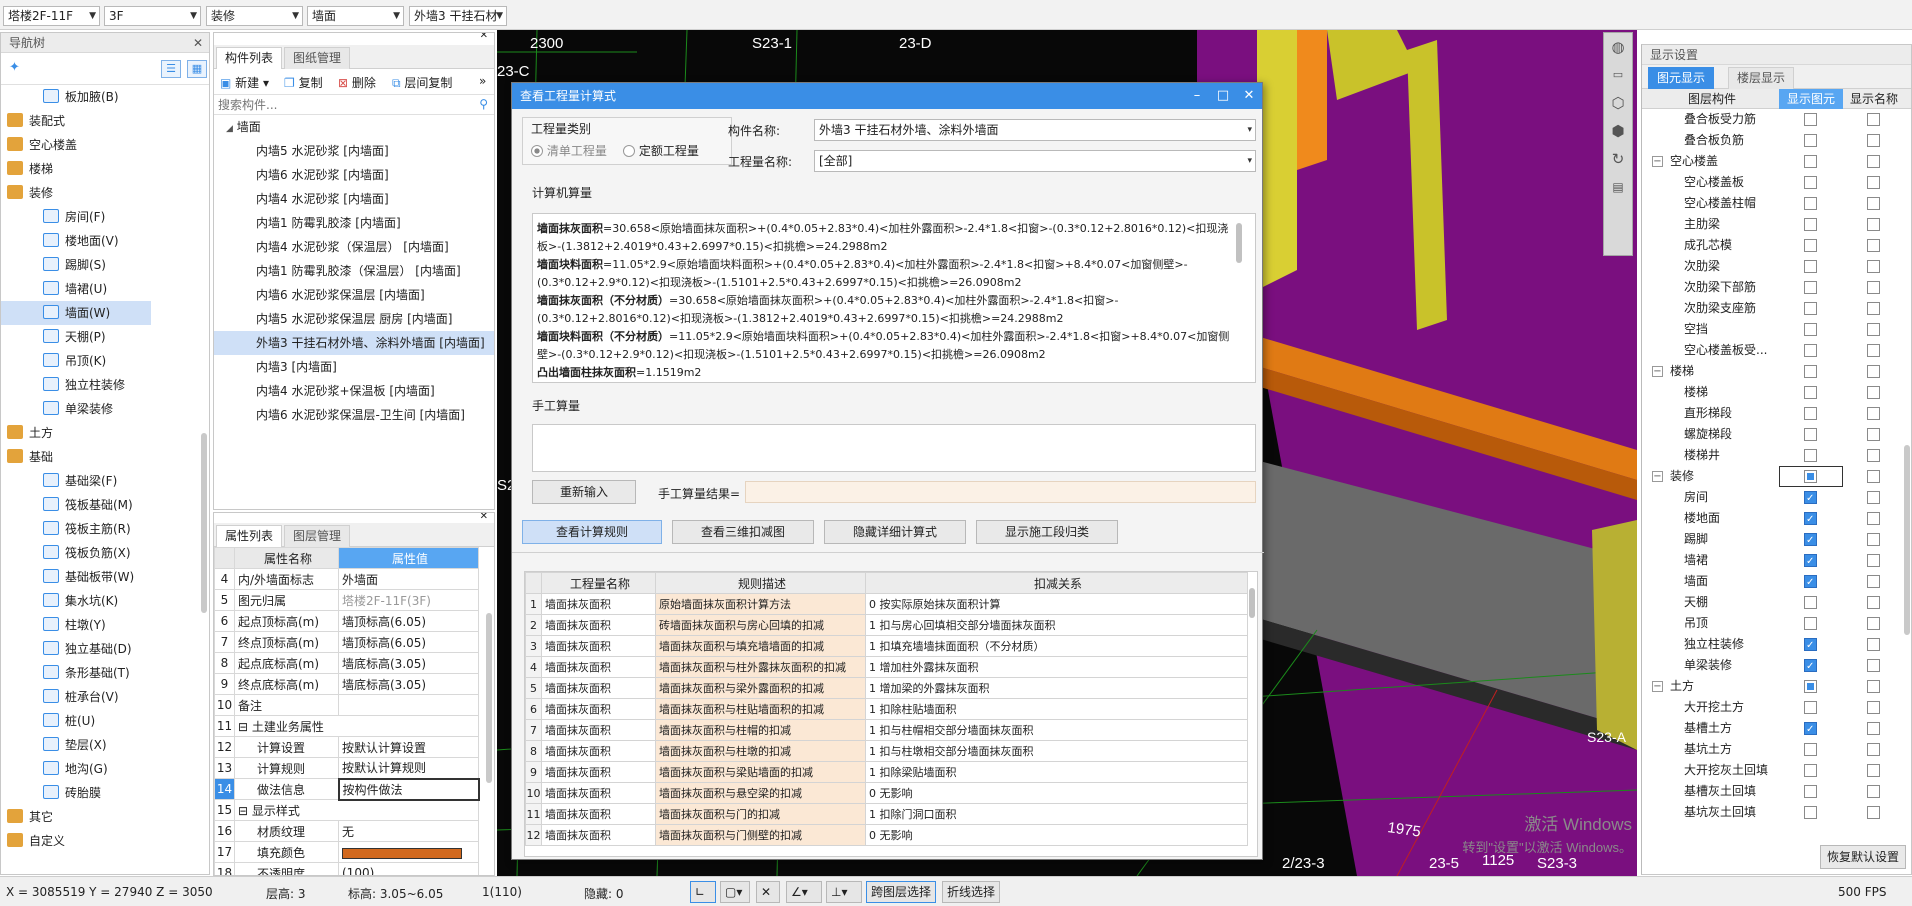  I want to click on rule-row: 11 墙面抹灰面积 墙面抹灰面积与门的扣减 1 扣除门洞口面积, so click(886, 814).